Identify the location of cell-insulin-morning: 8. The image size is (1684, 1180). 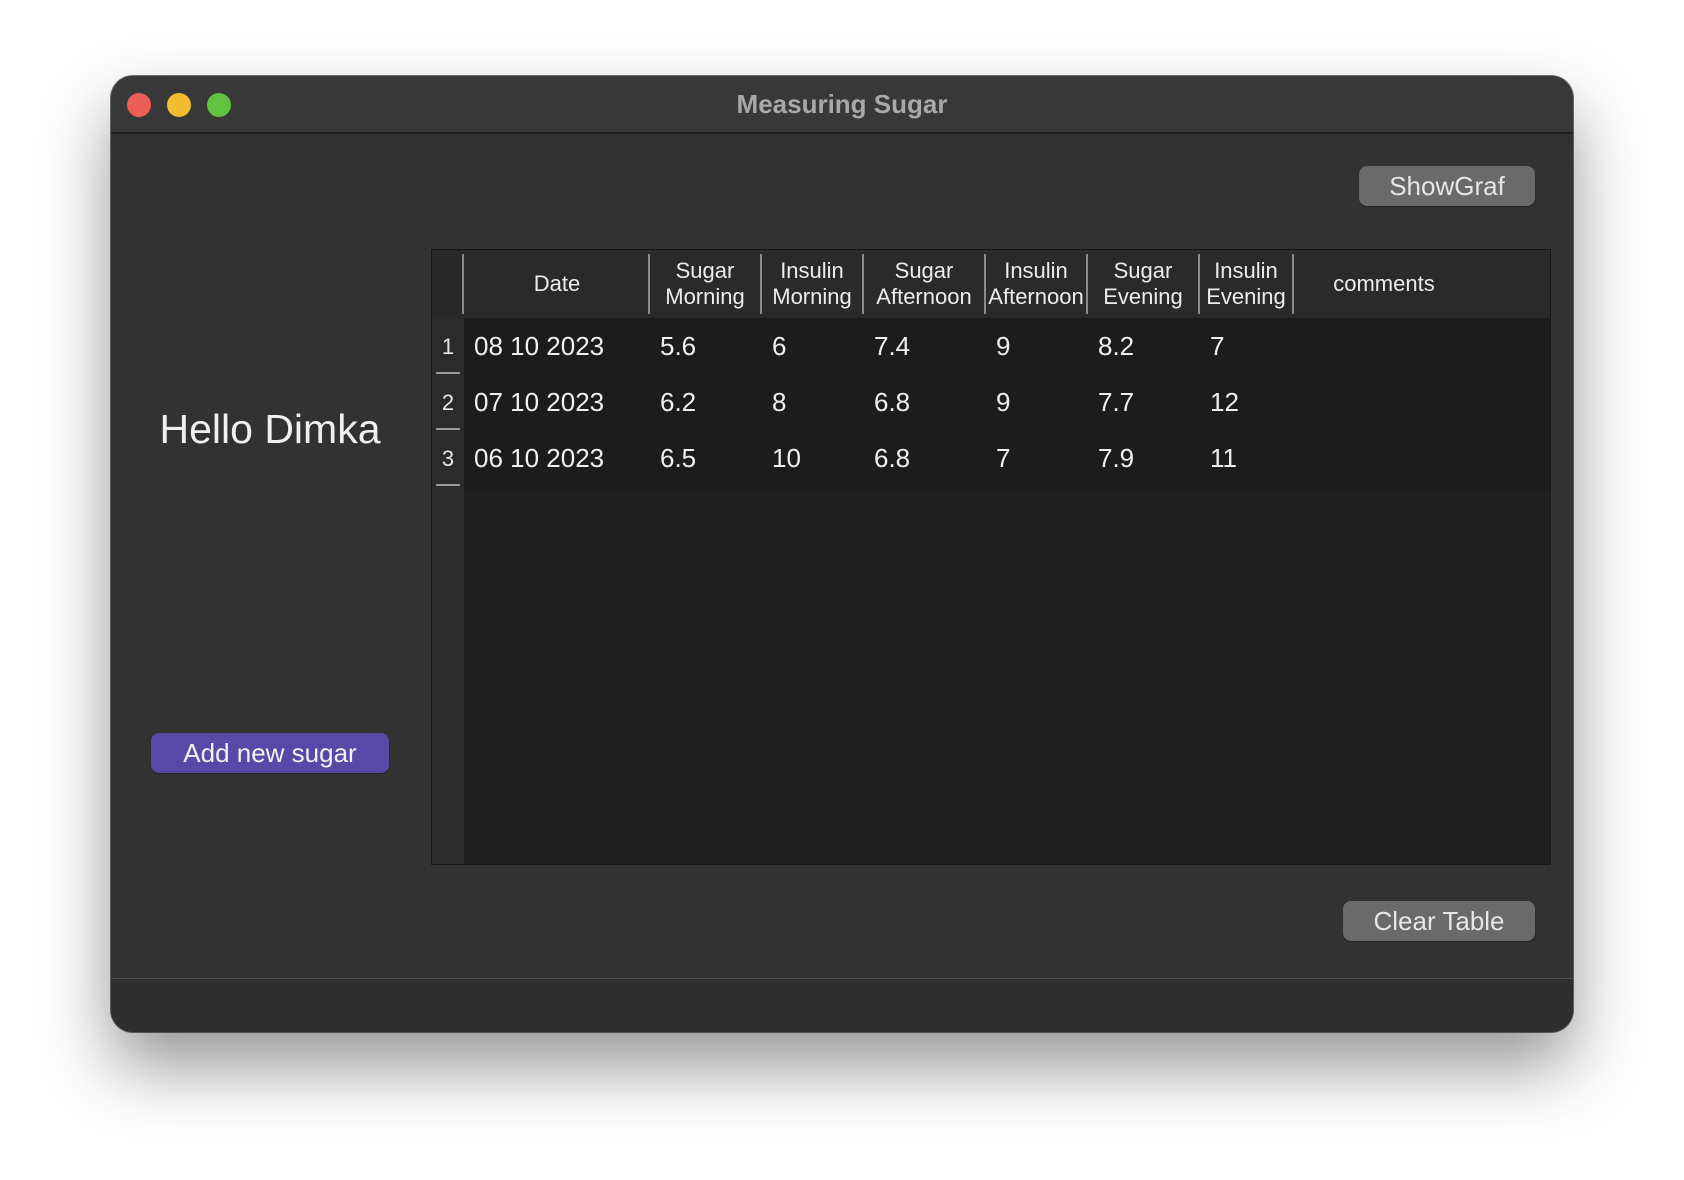
(813, 404).